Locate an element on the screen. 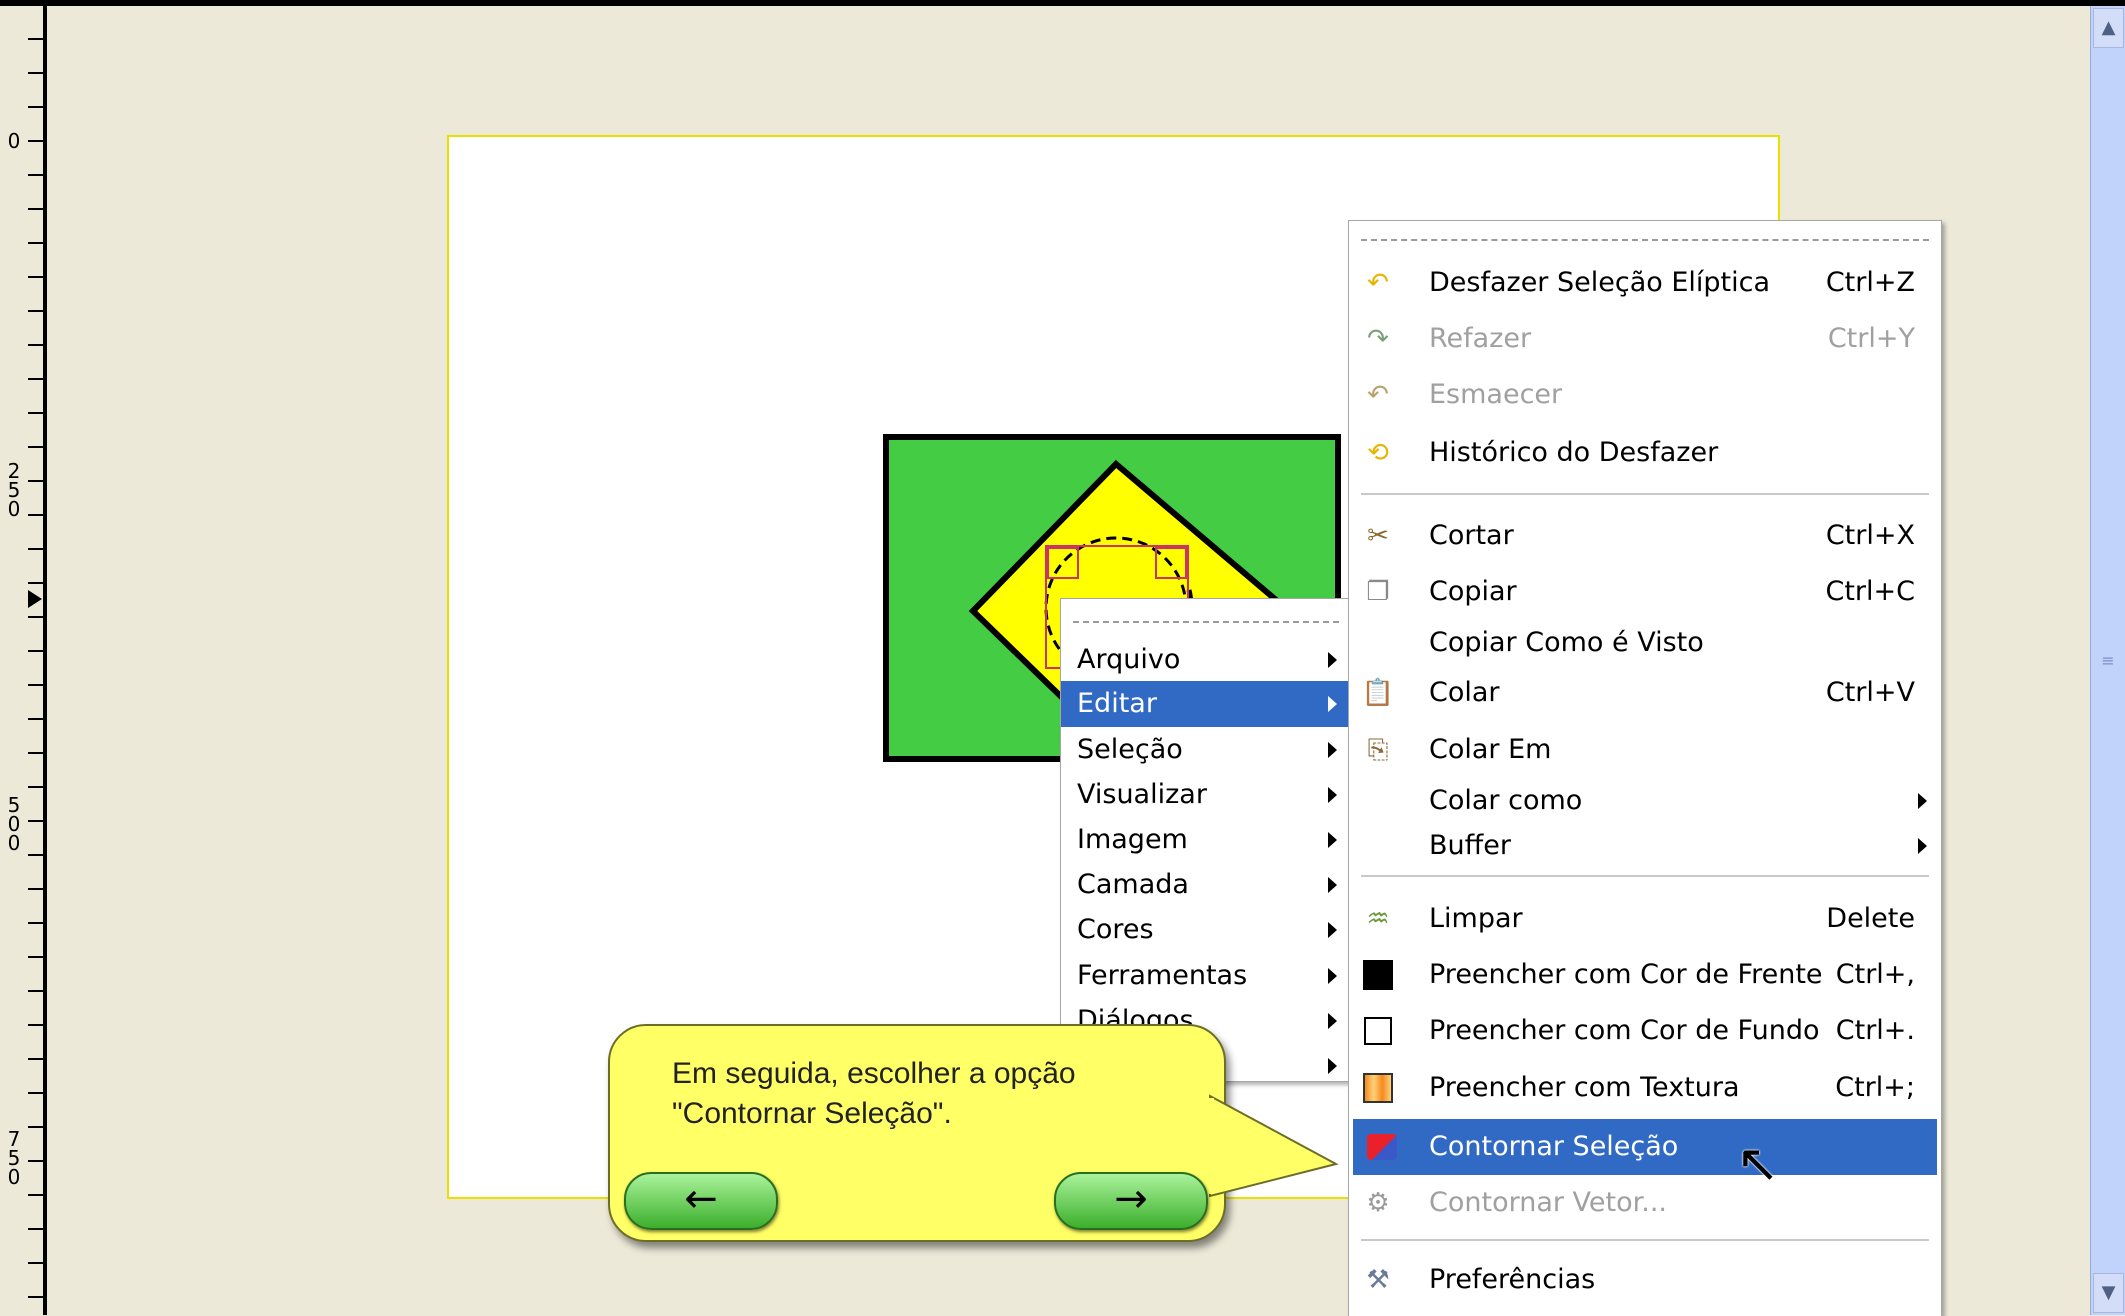 The width and height of the screenshot is (2125, 1316). menu-item-camada: Camada is located at coordinates (1206, 885).